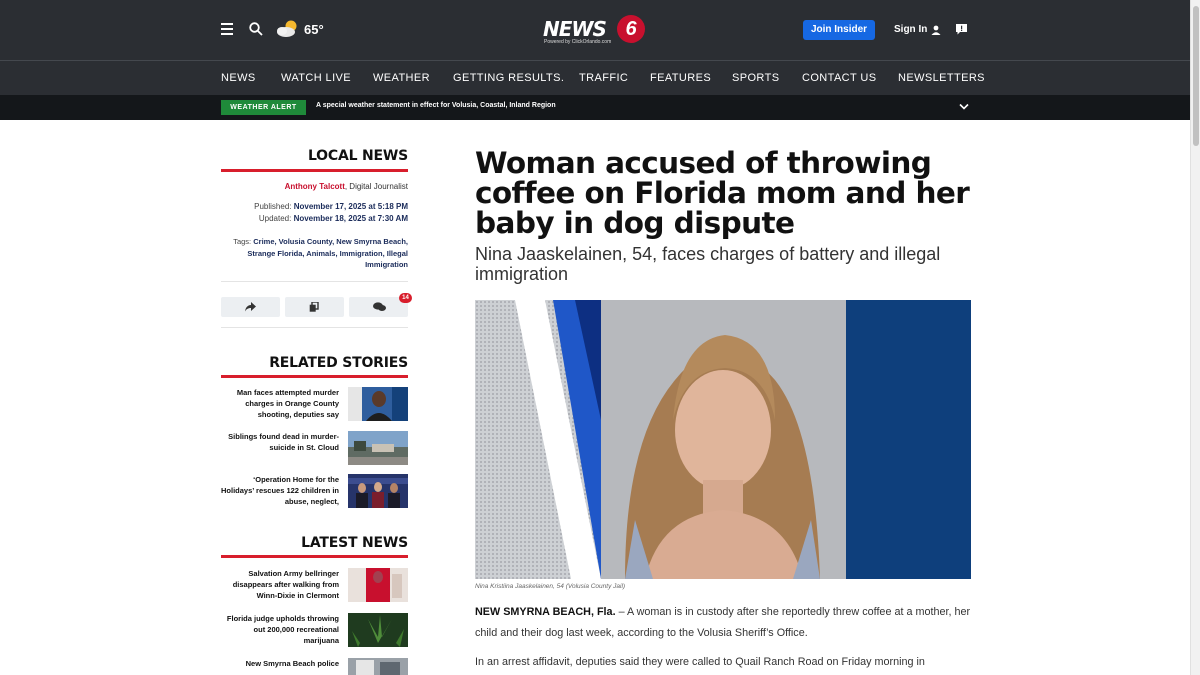  What do you see at coordinates (545, 612) in the screenshot?
I see `article-dateline: NEW SMYRNA BEACH, Fla.` at bounding box center [545, 612].